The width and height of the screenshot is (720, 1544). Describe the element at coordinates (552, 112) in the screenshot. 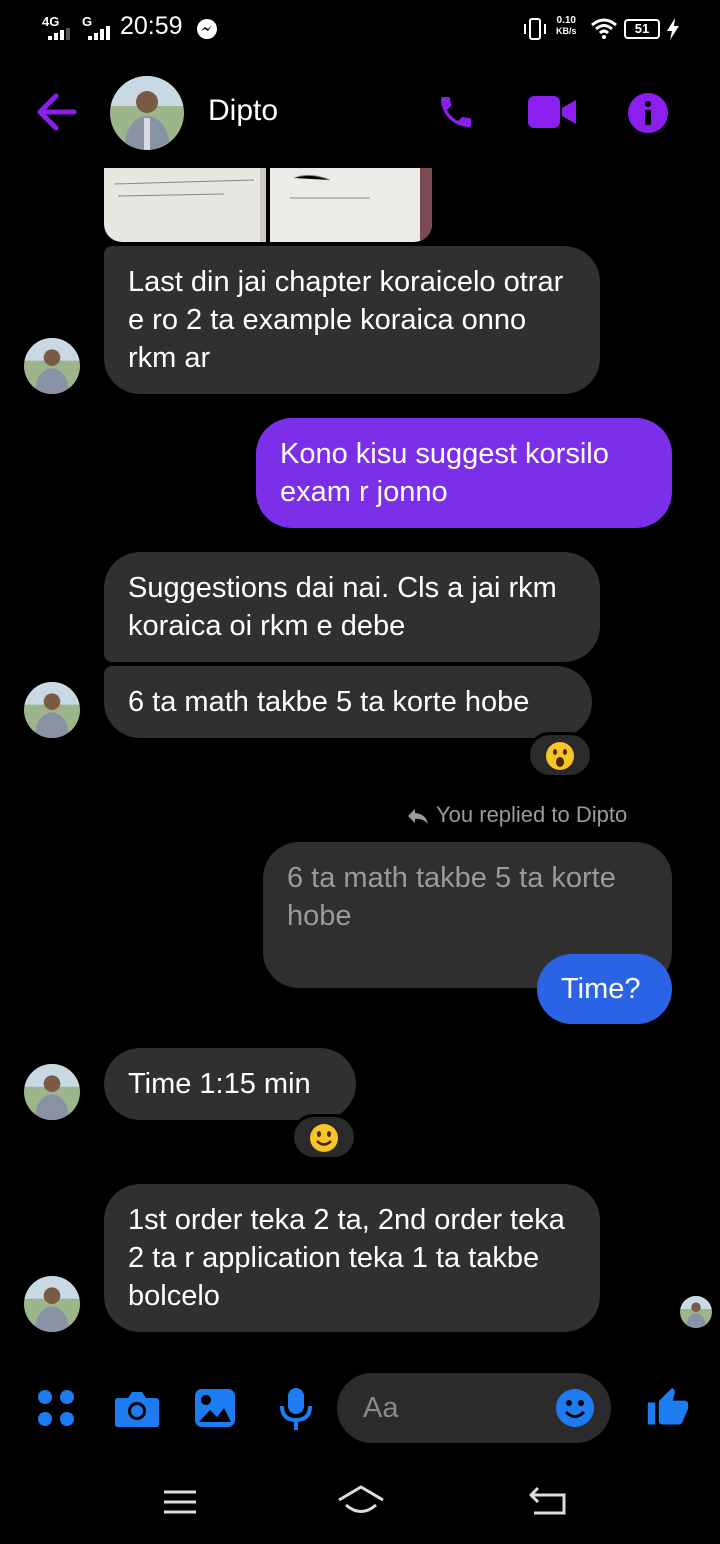

I see `video-icon` at that location.